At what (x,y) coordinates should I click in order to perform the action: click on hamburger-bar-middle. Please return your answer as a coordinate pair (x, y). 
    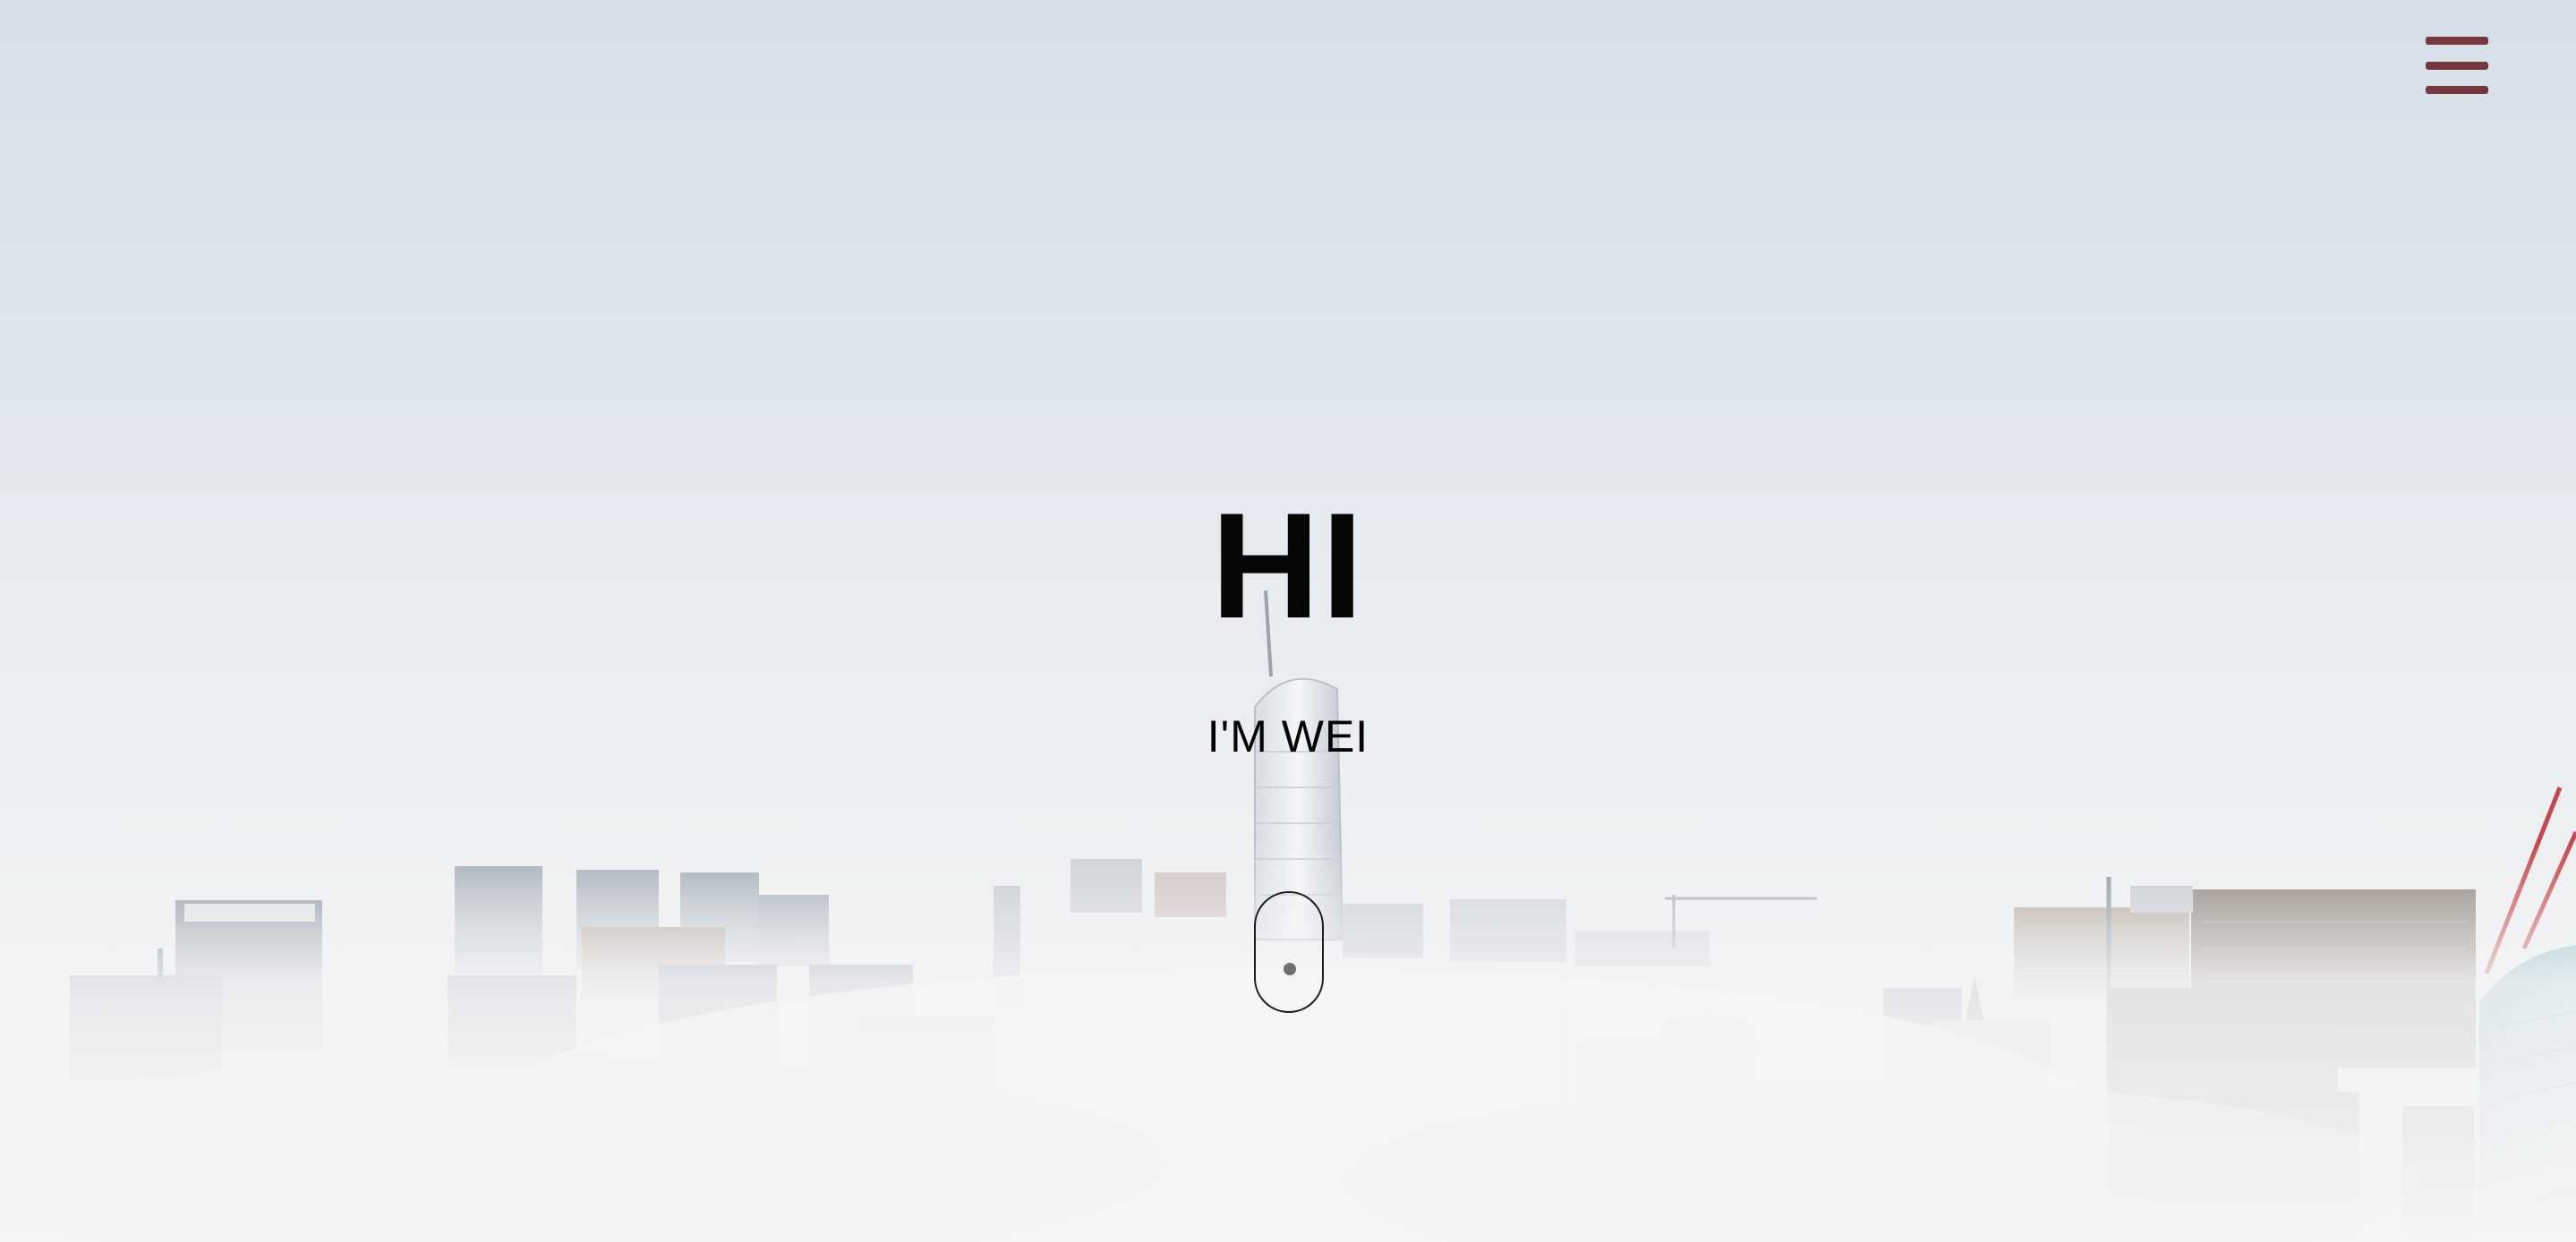
    Looking at the image, I should click on (2457, 65).